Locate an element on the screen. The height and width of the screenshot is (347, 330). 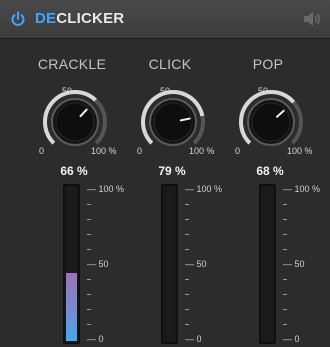
section-label: POP is located at coordinates (268, 64).